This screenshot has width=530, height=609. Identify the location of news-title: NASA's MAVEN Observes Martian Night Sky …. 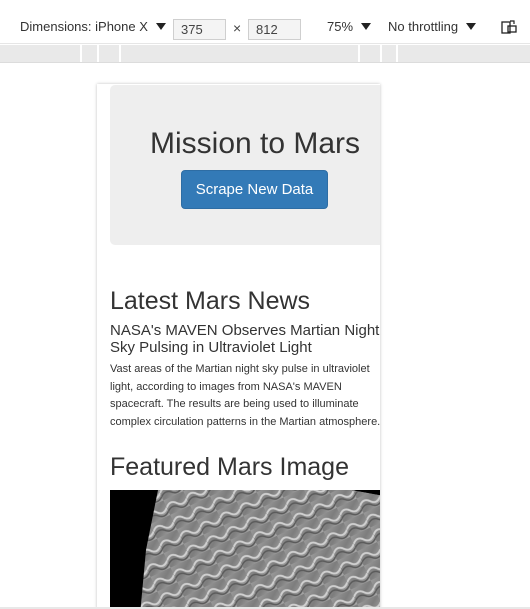
(245, 339).